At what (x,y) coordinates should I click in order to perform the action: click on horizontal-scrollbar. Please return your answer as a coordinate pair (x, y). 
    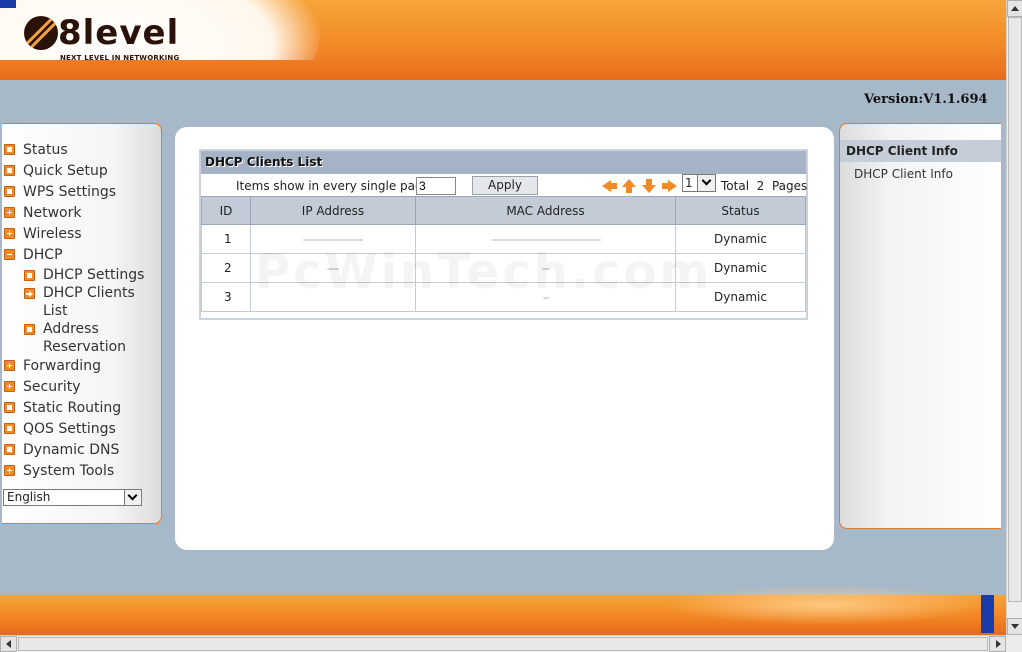
    Looking at the image, I should click on (503, 643).